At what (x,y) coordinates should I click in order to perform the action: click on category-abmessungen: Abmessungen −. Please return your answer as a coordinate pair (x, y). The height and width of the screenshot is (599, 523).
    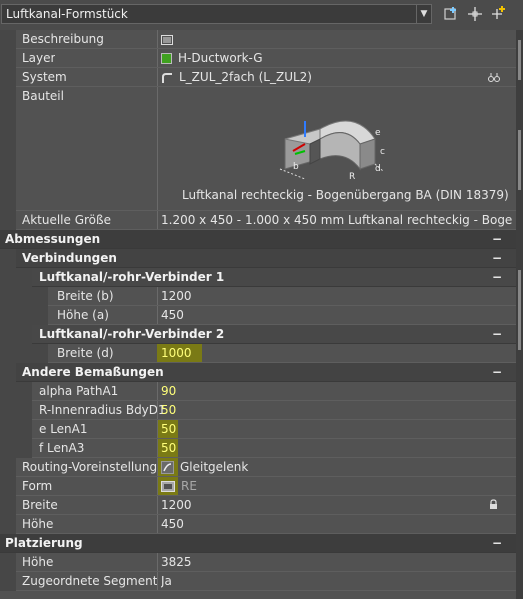
    Looking at the image, I should click on (258, 239).